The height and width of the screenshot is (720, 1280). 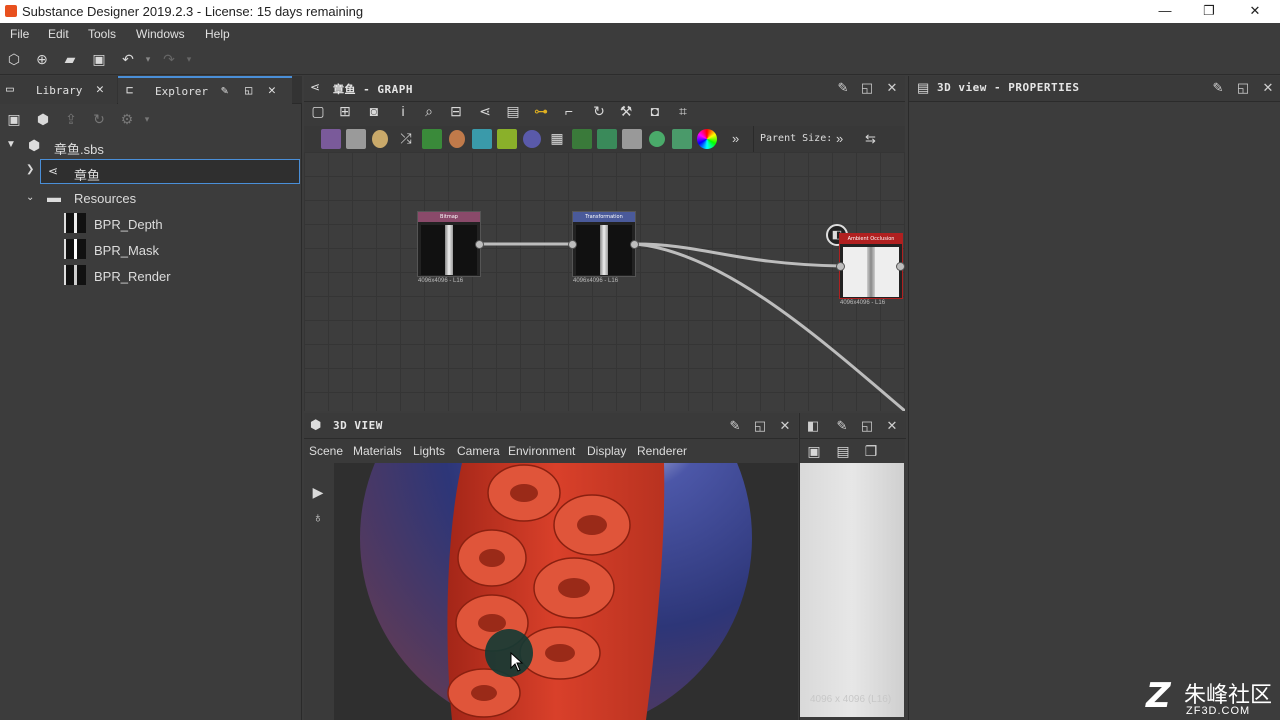 What do you see at coordinates (99, 120) in the screenshot?
I see `reload-icon: ↻` at bounding box center [99, 120].